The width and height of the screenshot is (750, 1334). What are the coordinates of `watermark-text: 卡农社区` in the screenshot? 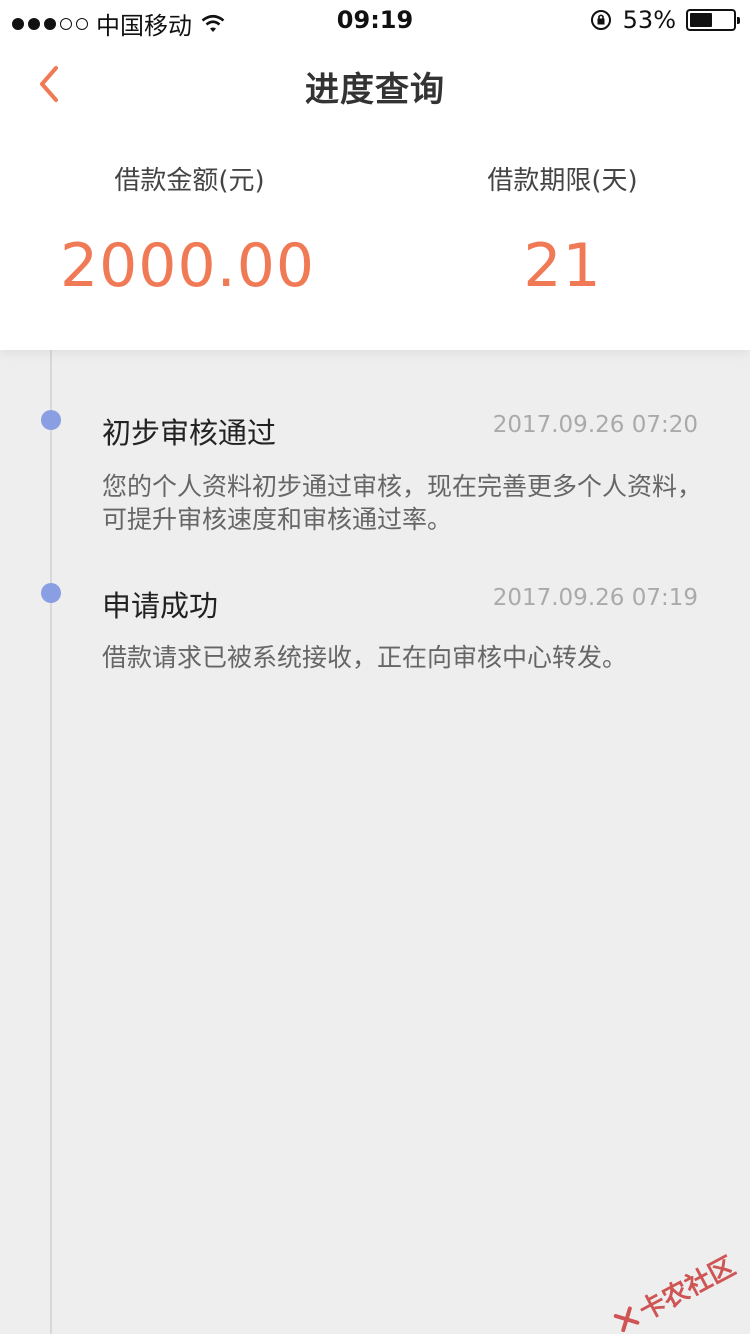 It's located at (687, 1289).